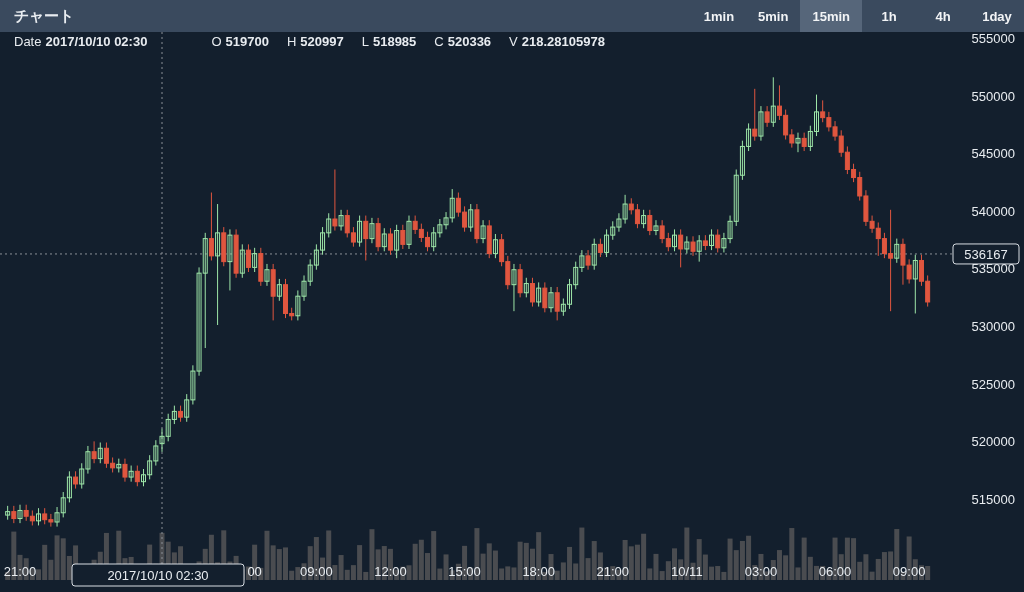  What do you see at coordinates (563, 41) in the screenshot?
I see `info-value: 218.28105978` at bounding box center [563, 41].